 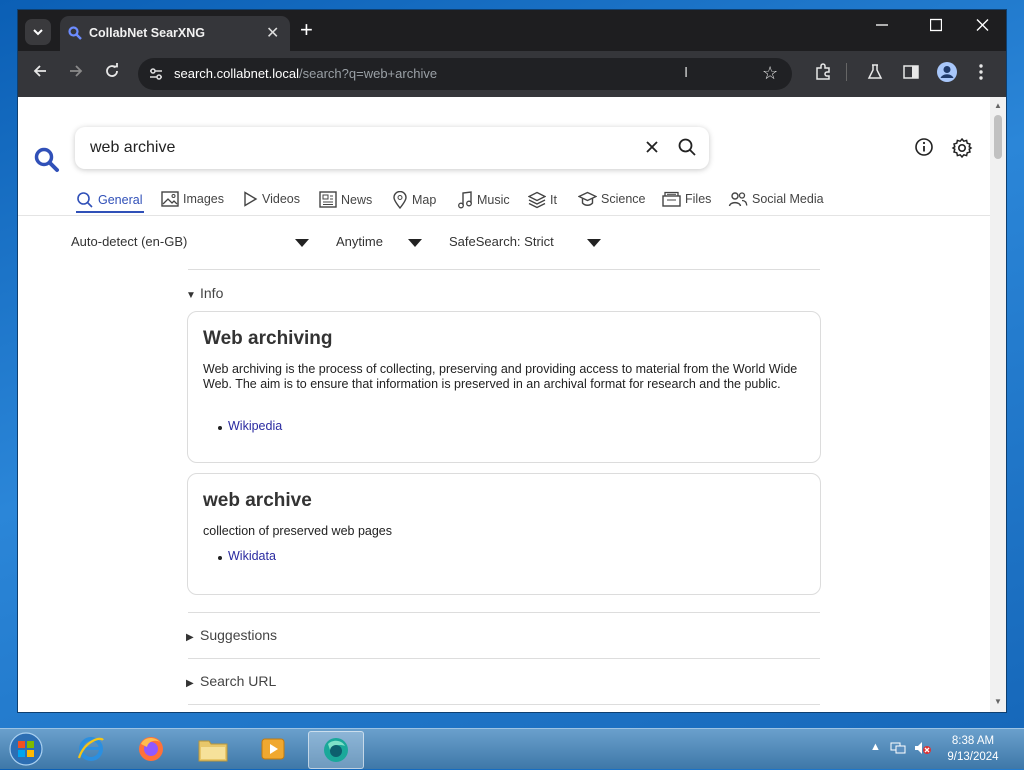 What do you see at coordinates (898, 749) in the screenshot?
I see `network-icon` at bounding box center [898, 749].